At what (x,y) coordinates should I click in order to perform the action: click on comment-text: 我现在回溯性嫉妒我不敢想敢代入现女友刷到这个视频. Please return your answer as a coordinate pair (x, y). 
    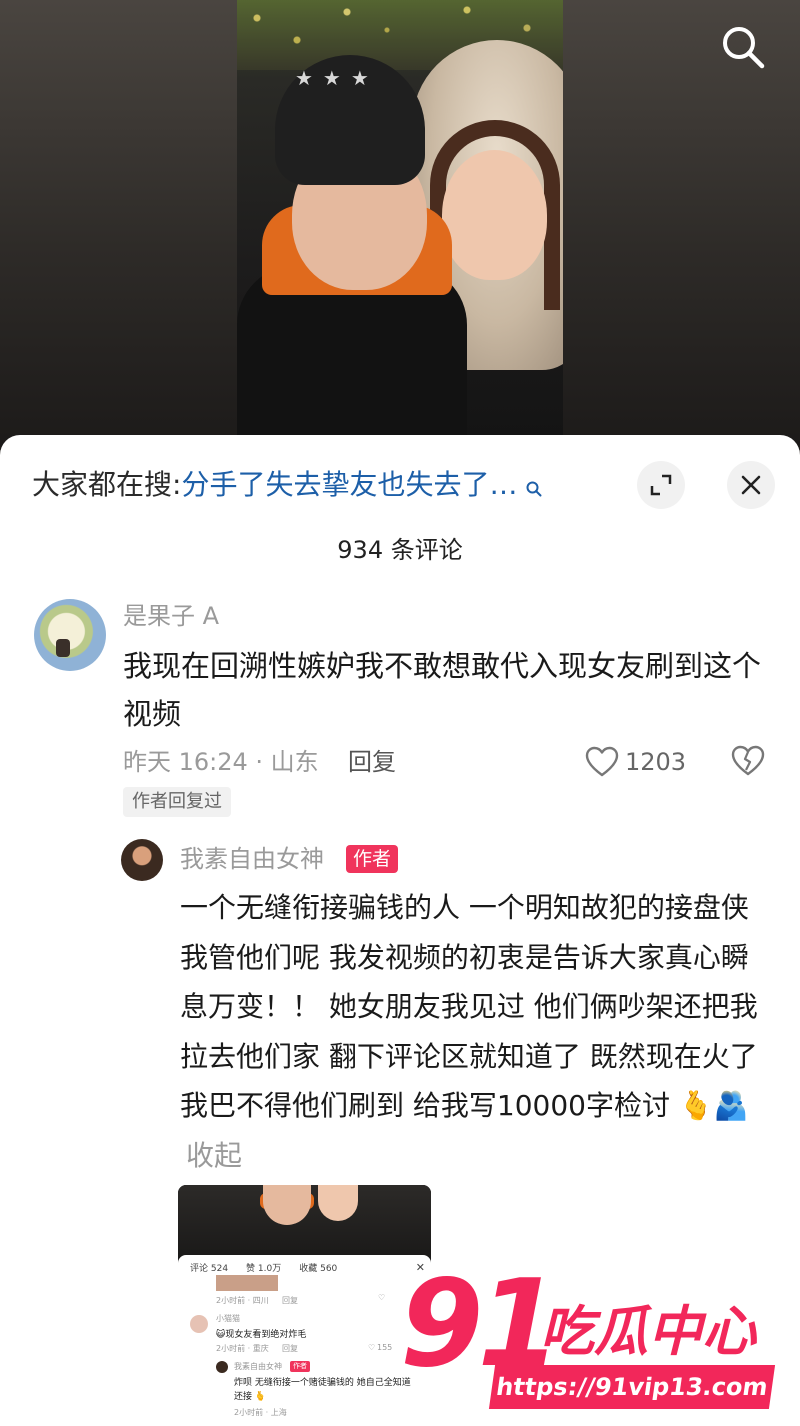
    Looking at the image, I should click on (442, 690).